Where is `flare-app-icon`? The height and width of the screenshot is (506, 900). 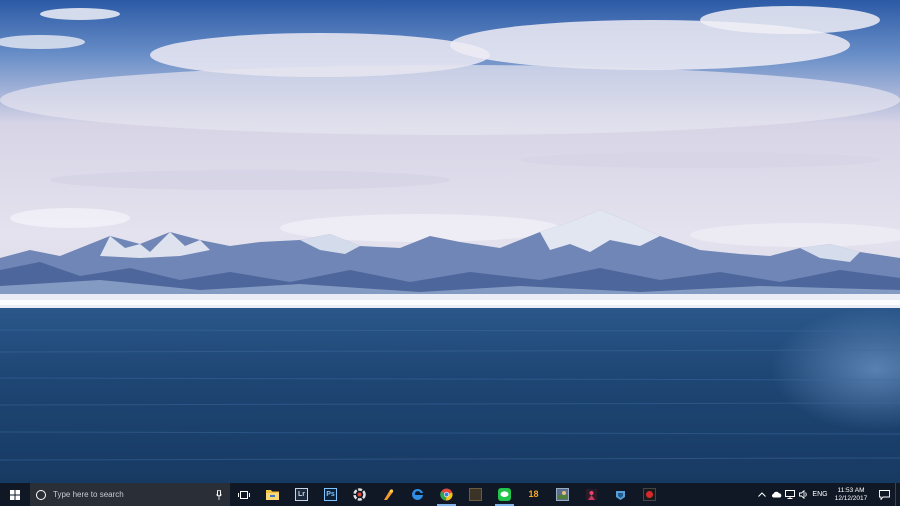
flare-app-icon is located at coordinates (388, 494).